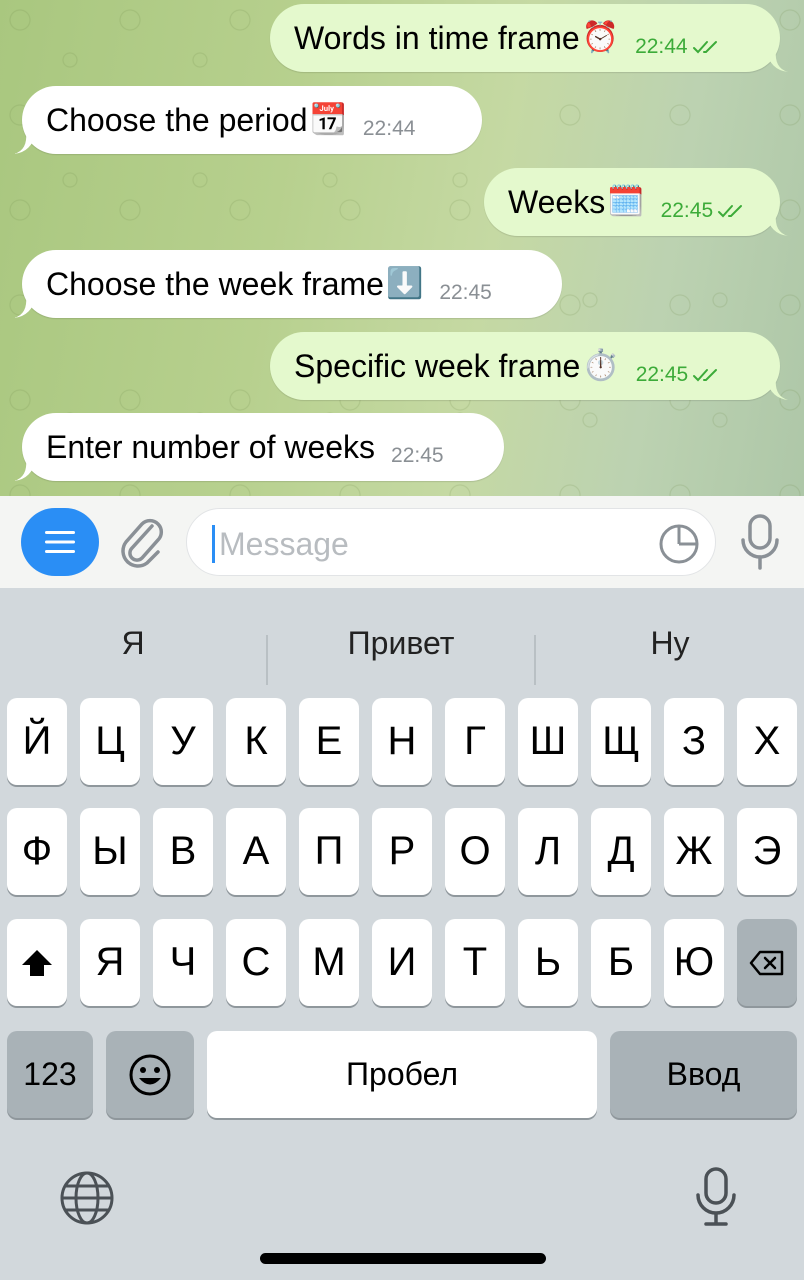 The width and height of the screenshot is (804, 1280). Describe the element at coordinates (329, 741) in the screenshot. I see `key: Е` at that location.